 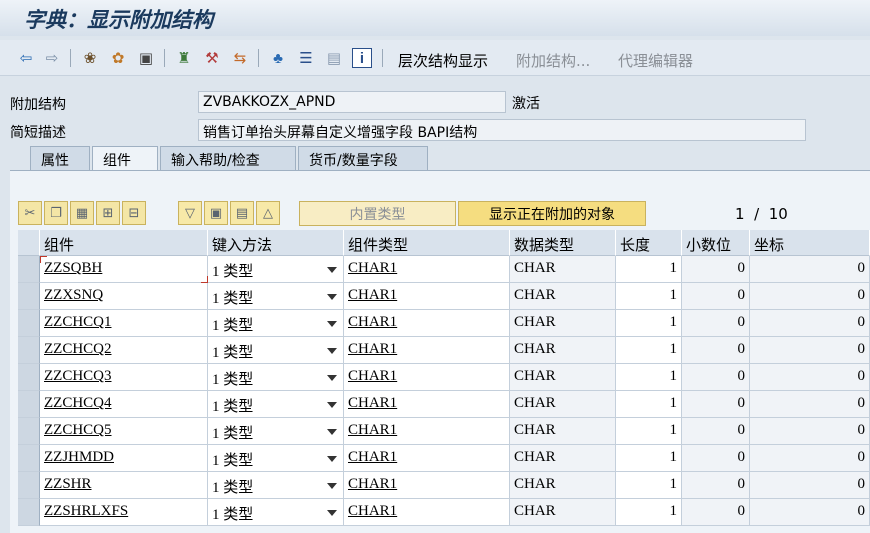 What do you see at coordinates (78, 376) in the screenshot?
I see `component-name-cell-text: ZZCHCQ3` at bounding box center [78, 376].